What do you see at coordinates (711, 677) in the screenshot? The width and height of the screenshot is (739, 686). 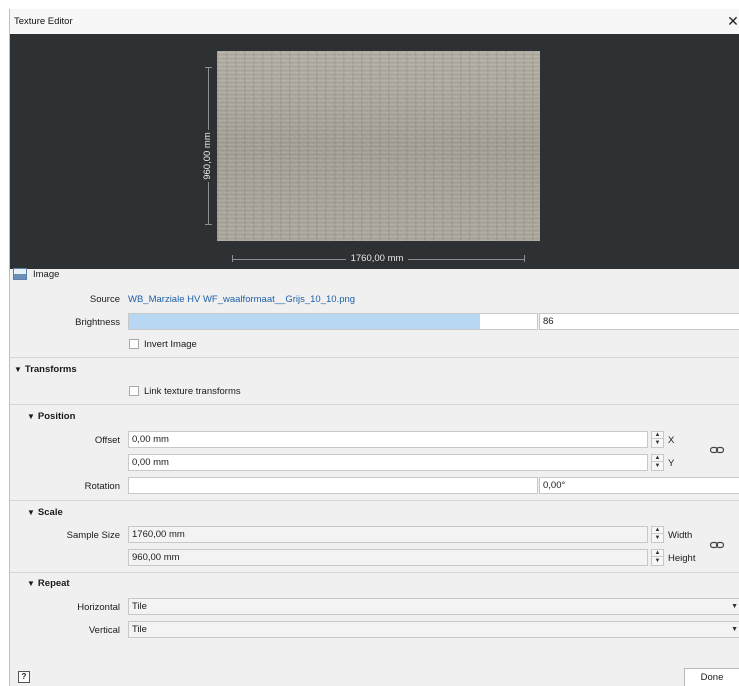 I see `done-button: Done` at bounding box center [711, 677].